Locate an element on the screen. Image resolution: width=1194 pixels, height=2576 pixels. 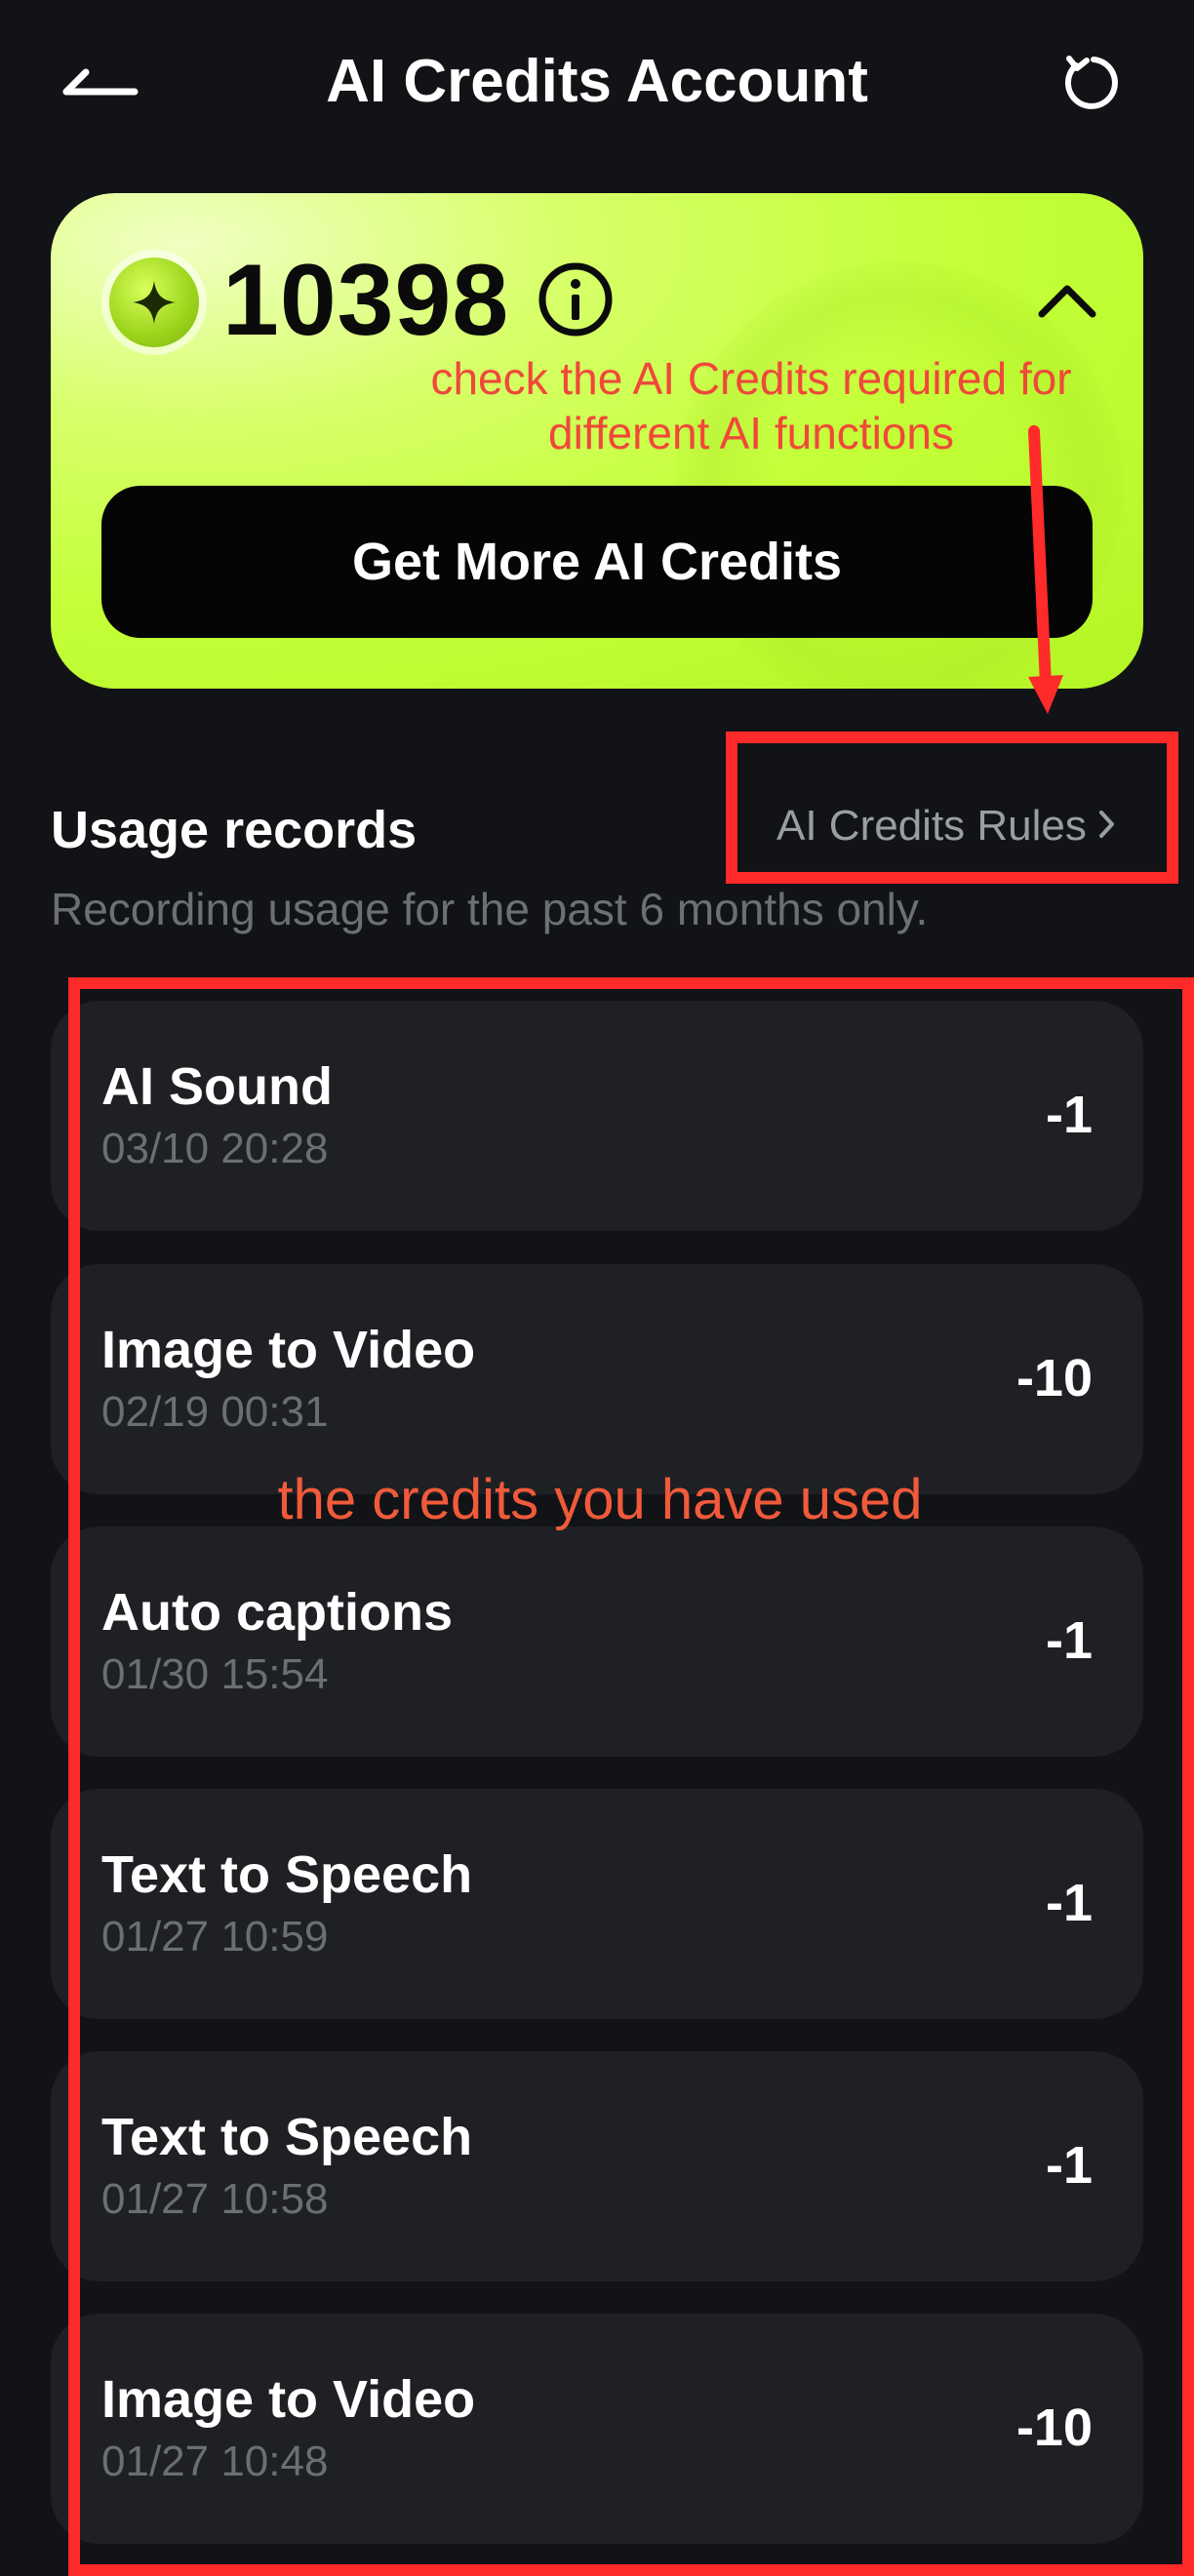
sparkle-coin-icon is located at coordinates (154, 302).